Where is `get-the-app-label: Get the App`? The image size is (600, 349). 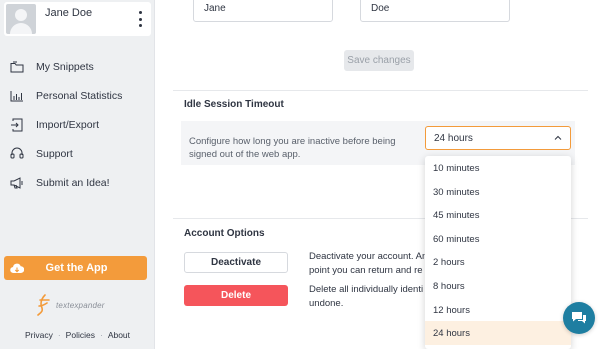 get-the-app-label: Get the App is located at coordinates (76, 268).